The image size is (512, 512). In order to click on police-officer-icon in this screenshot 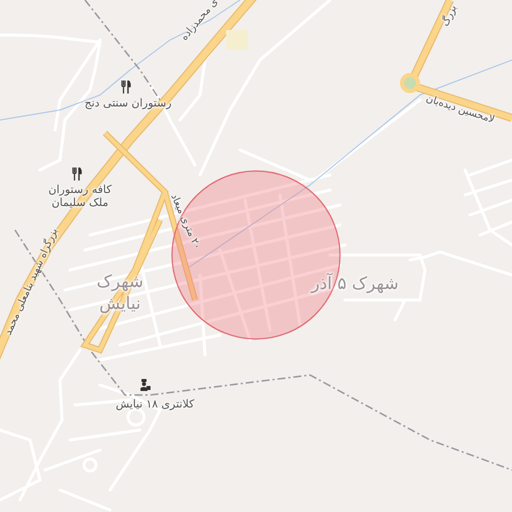, I will do `click(145, 385)`.